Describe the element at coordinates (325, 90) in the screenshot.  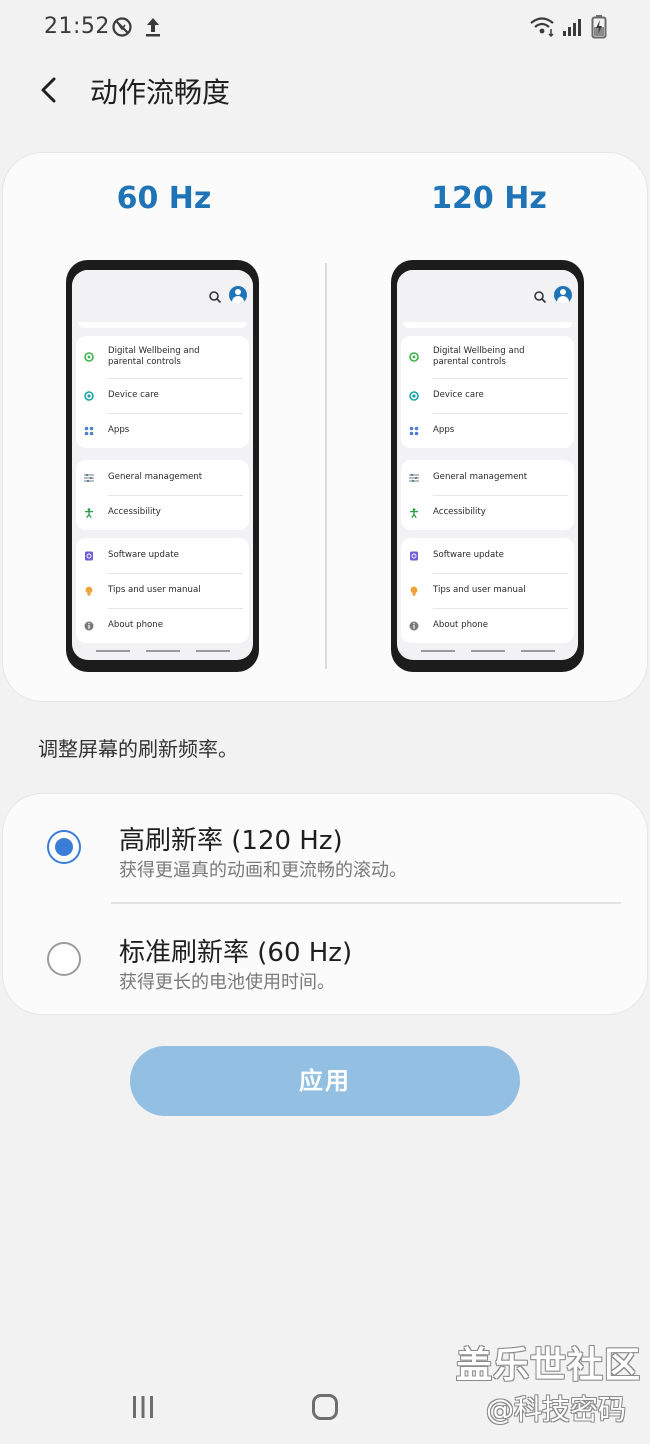
I see `header: 动作流畅度` at that location.